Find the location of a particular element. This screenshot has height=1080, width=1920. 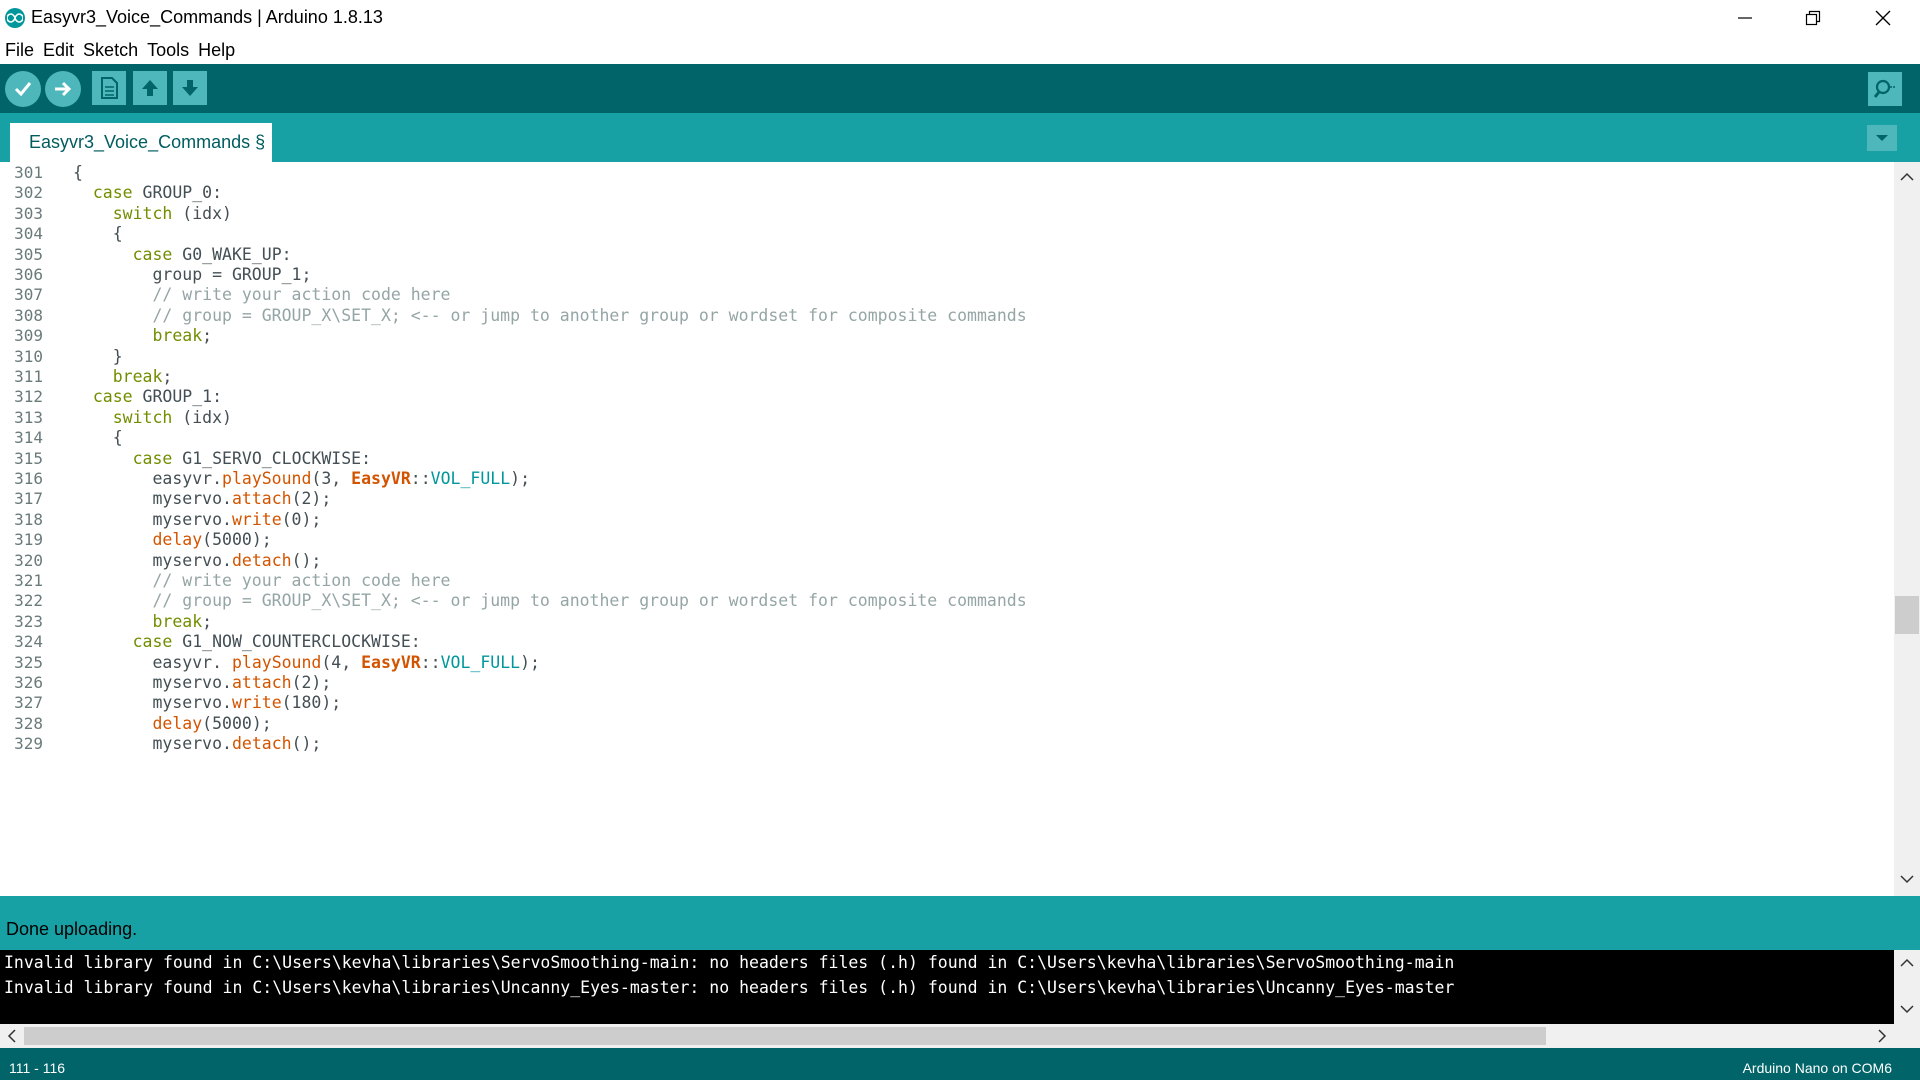

code-token: (3, is located at coordinates (331, 478).